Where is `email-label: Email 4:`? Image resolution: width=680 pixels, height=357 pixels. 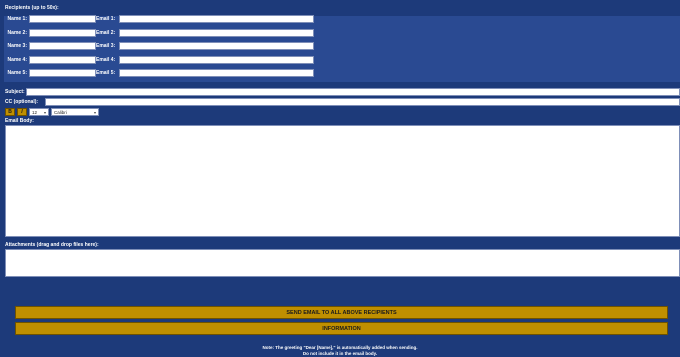
email-label: Email 4: is located at coordinates (106, 59).